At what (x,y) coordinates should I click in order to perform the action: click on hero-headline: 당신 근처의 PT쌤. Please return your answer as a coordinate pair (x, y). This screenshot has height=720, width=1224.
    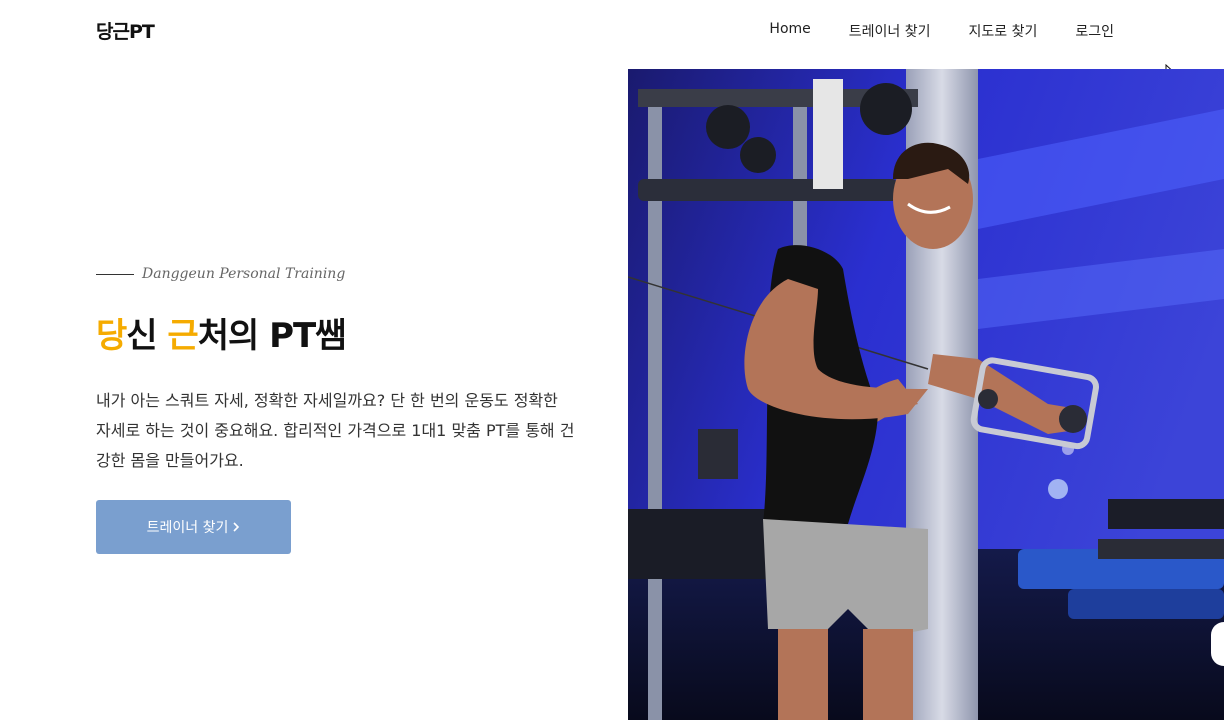
    Looking at the image, I should click on (221, 332).